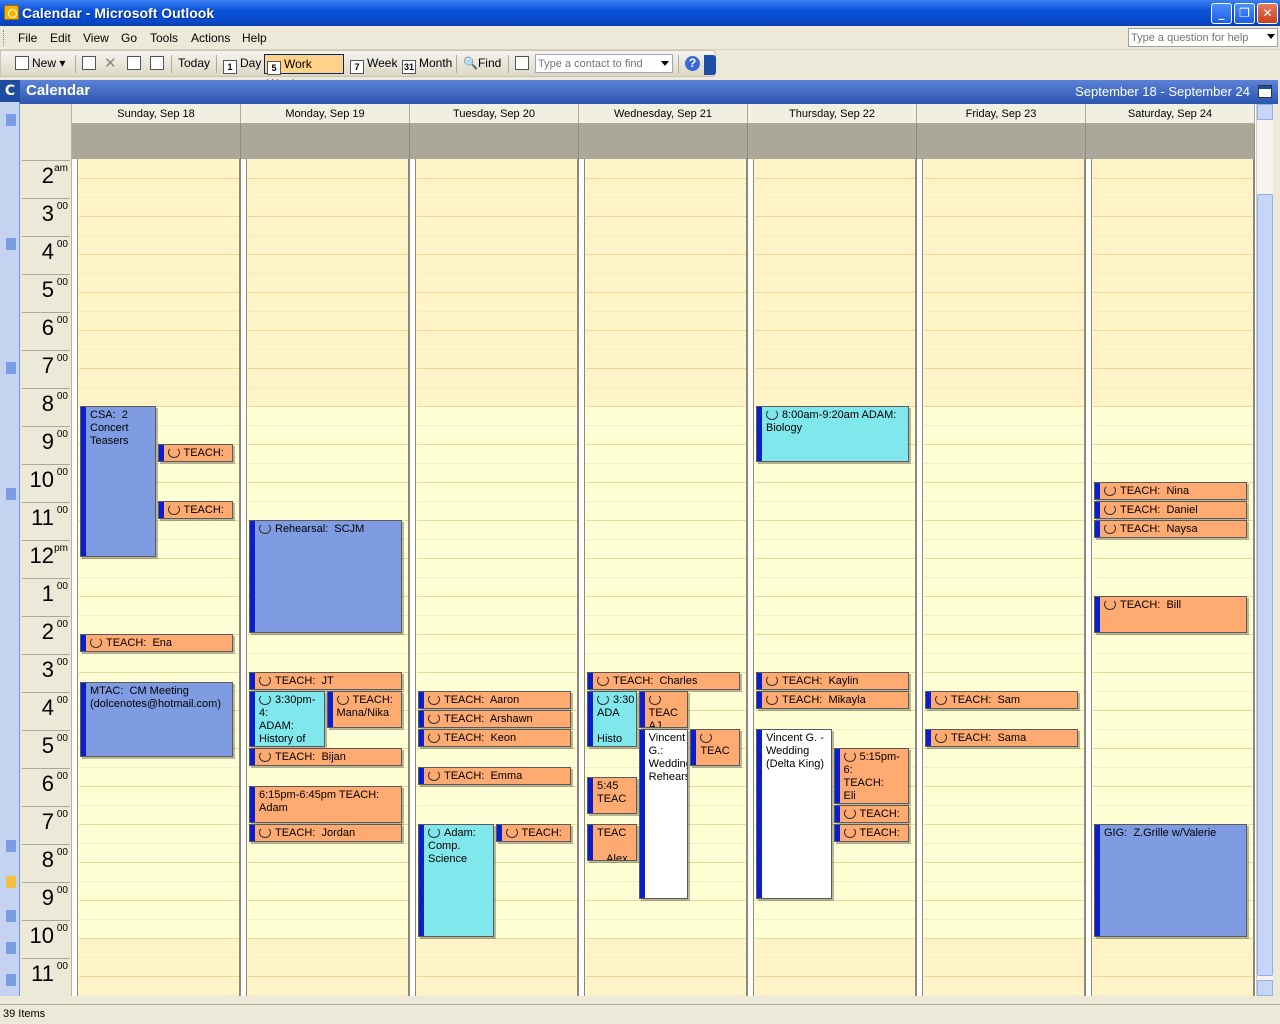  I want to click on appointment: 6:15pm-6:45pm TEACH: Adam, so click(325, 804).